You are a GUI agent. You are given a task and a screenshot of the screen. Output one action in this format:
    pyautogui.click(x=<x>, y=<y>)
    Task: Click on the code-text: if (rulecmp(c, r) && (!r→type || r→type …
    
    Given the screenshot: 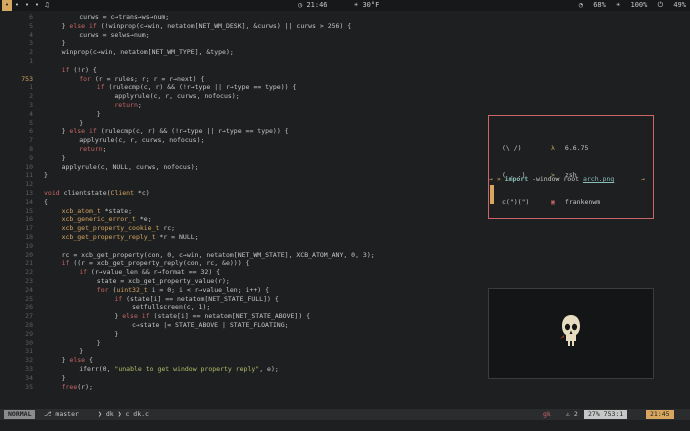 What is the action you would take?
    pyautogui.click(x=196, y=87)
    